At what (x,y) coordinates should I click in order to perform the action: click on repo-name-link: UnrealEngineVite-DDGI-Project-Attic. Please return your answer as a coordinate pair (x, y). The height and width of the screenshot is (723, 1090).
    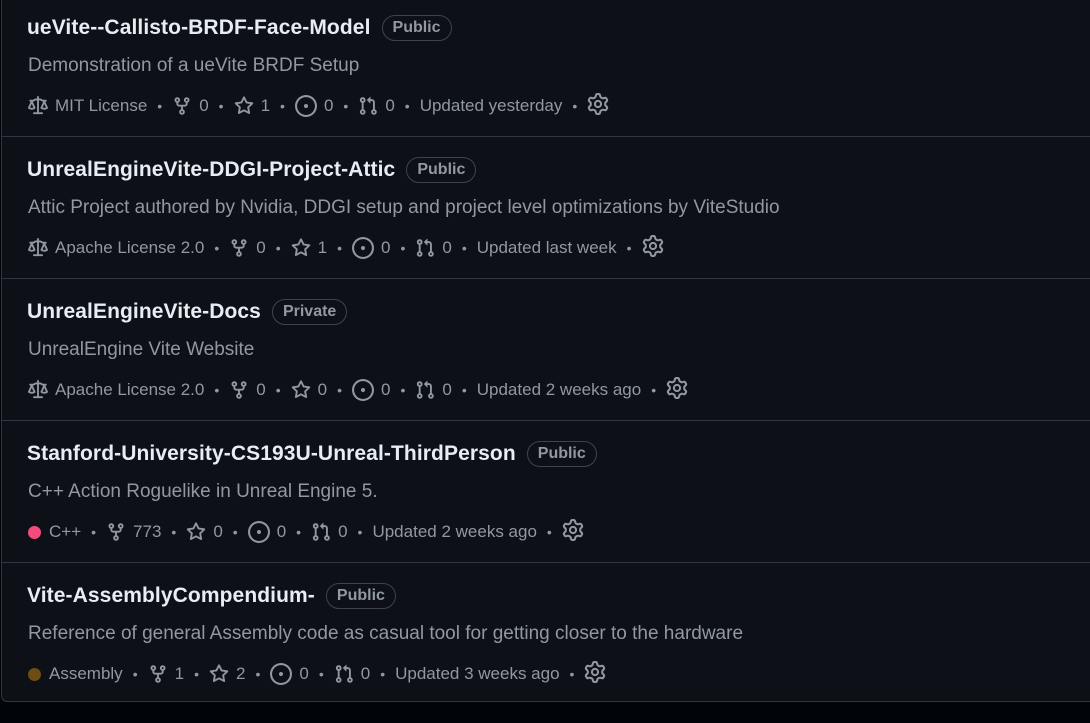
    Looking at the image, I should click on (211, 170).